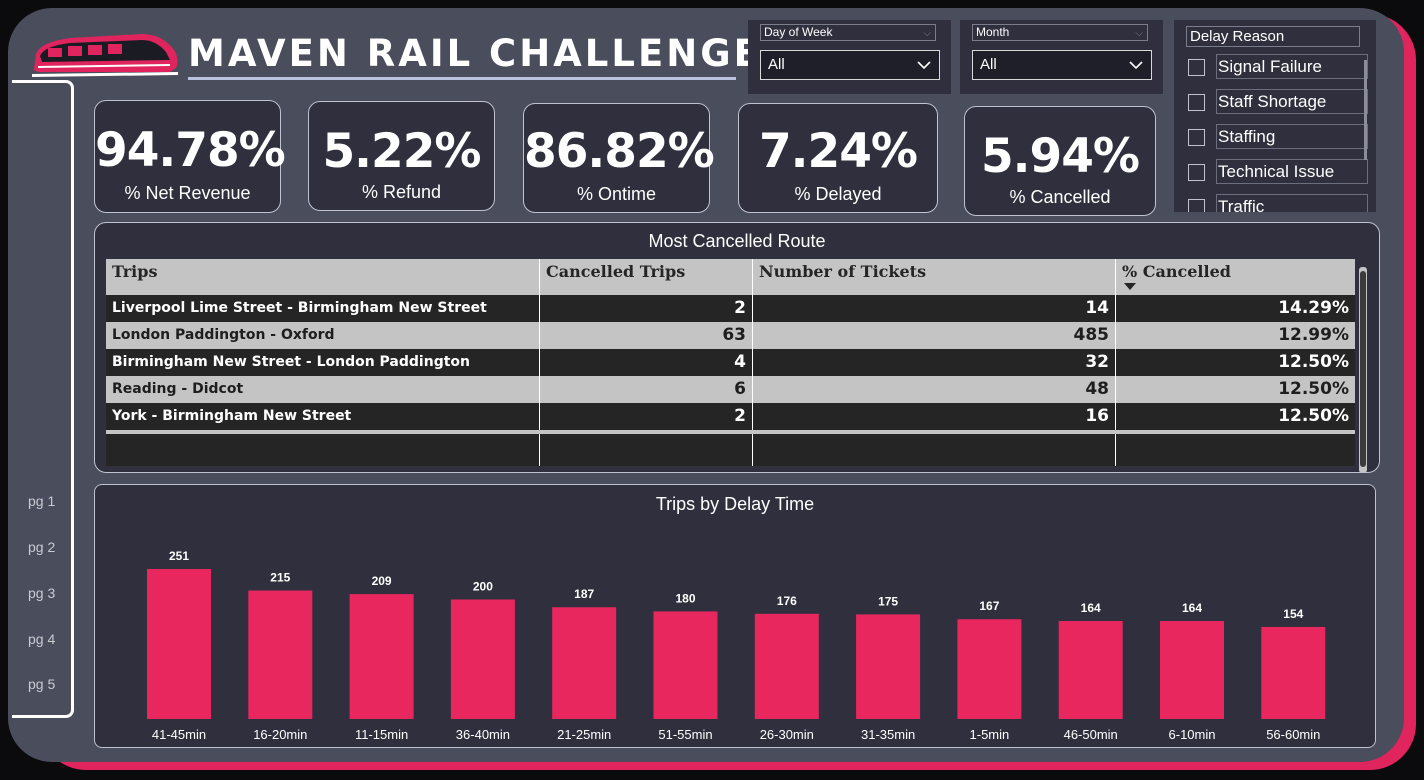 The image size is (1424, 780). I want to click on bar-36-40min, so click(482, 659).